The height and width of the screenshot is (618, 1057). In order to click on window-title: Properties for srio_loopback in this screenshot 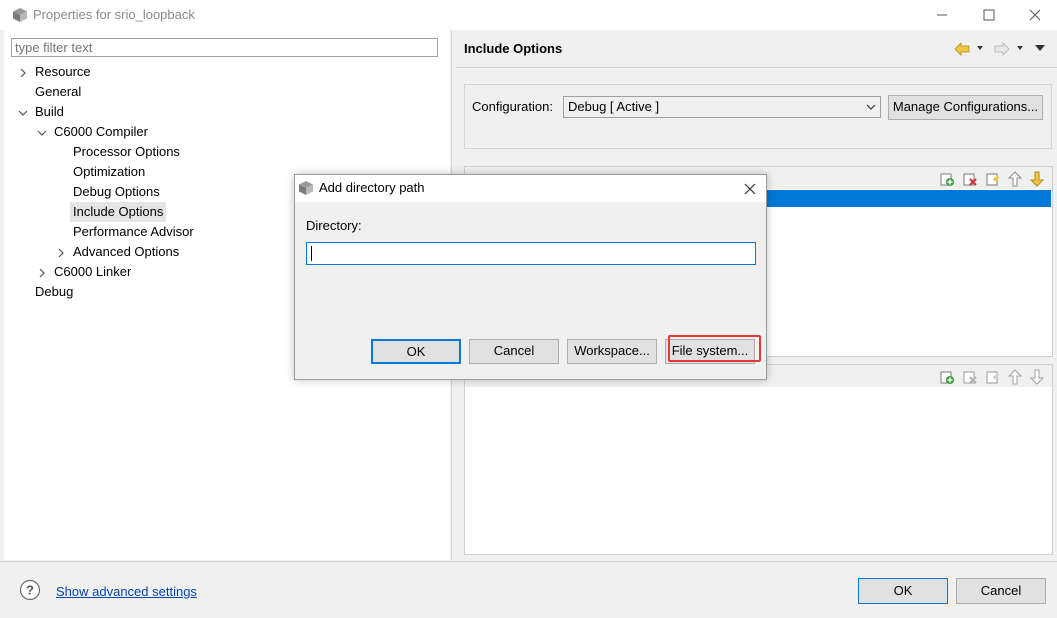, I will do `click(114, 14)`.